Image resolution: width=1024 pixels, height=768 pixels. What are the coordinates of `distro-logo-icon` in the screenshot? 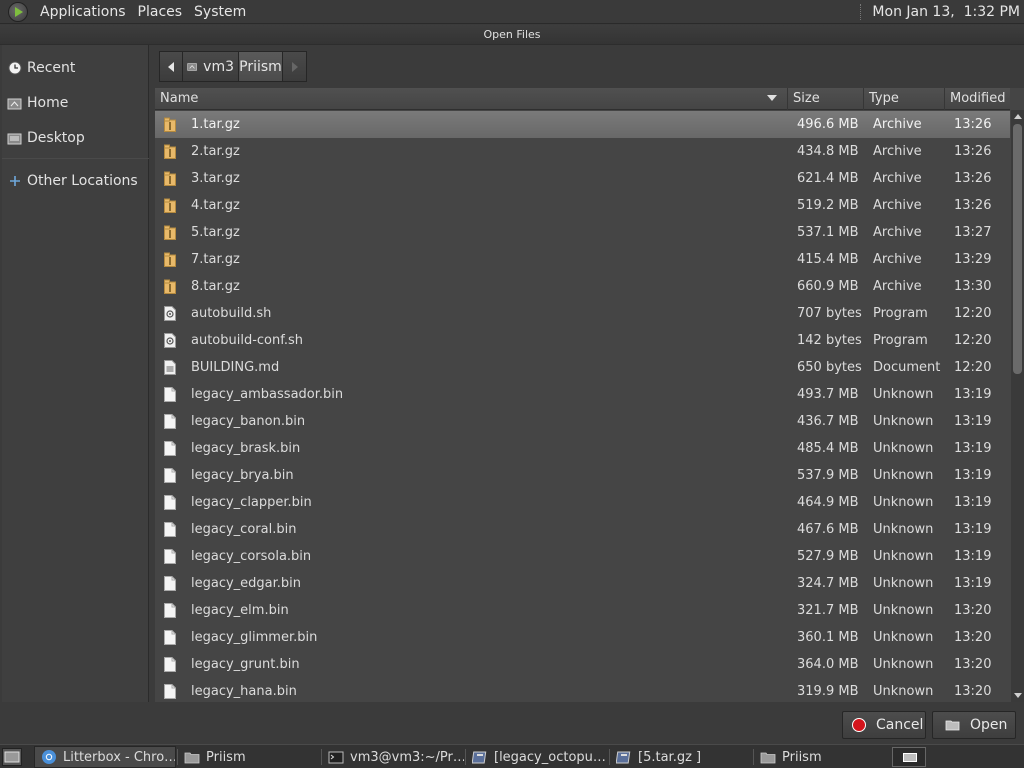 It's located at (18, 11).